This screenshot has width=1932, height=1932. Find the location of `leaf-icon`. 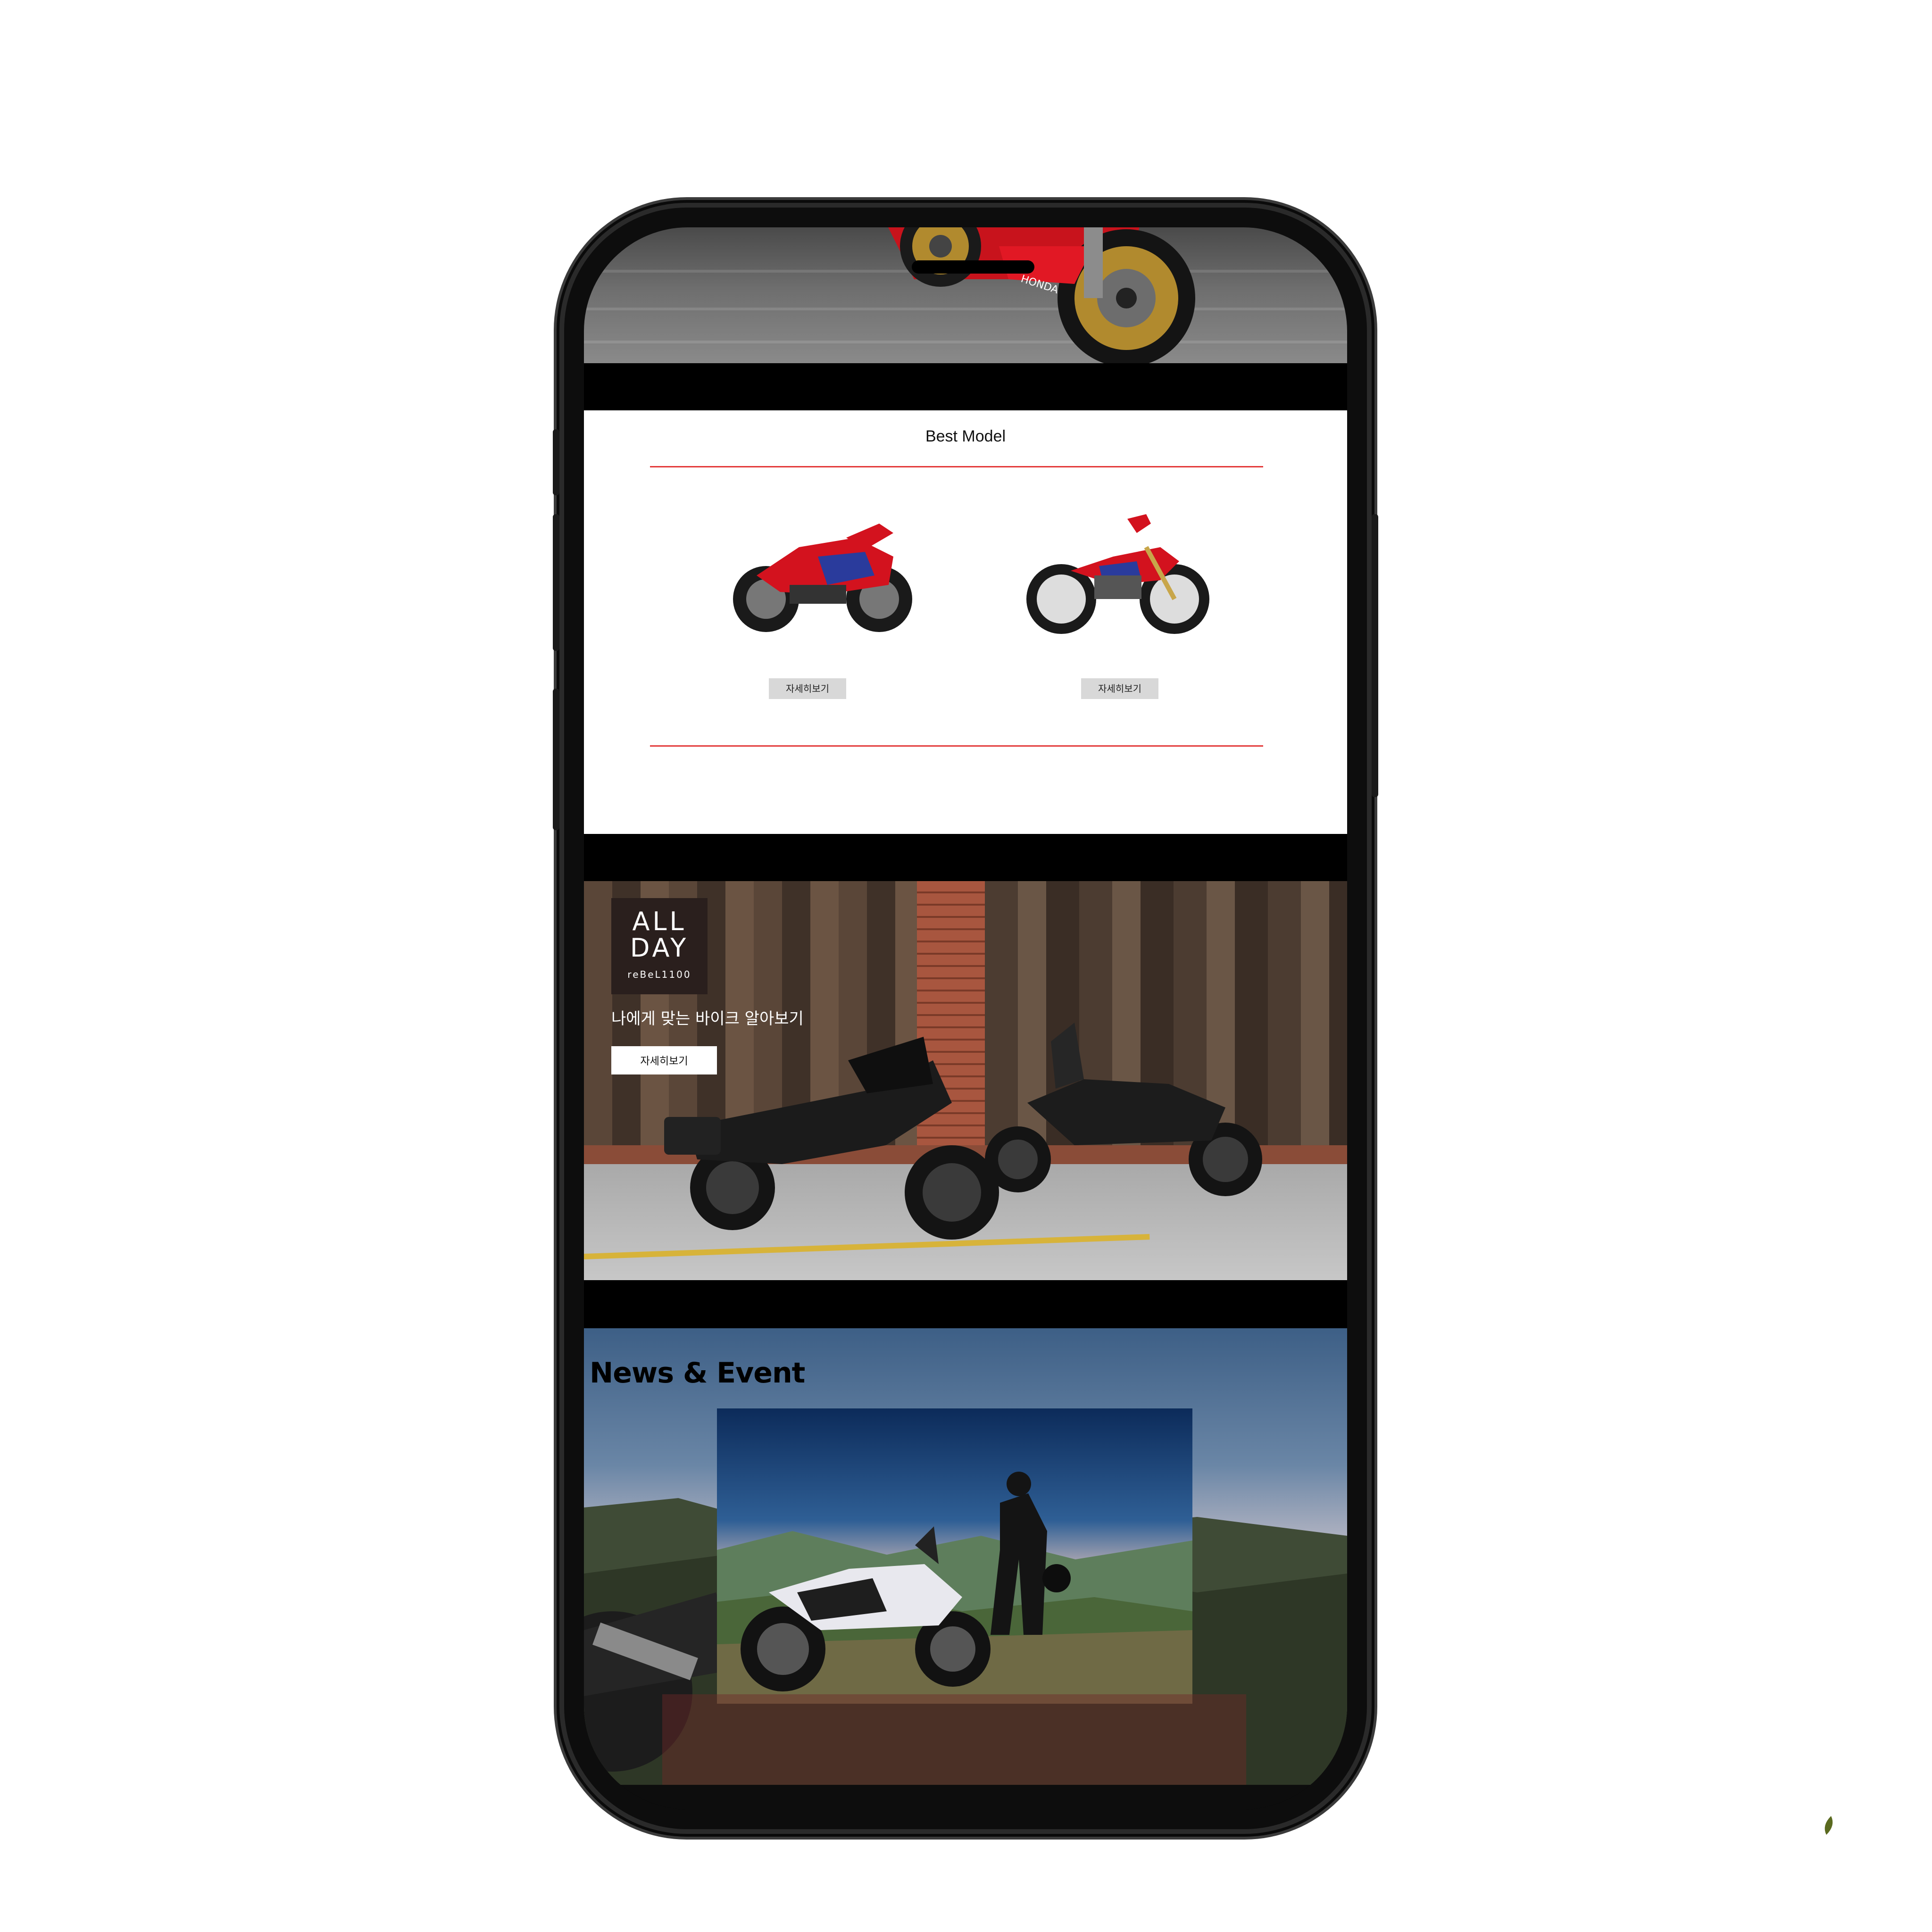

leaf-icon is located at coordinates (1829, 1826).